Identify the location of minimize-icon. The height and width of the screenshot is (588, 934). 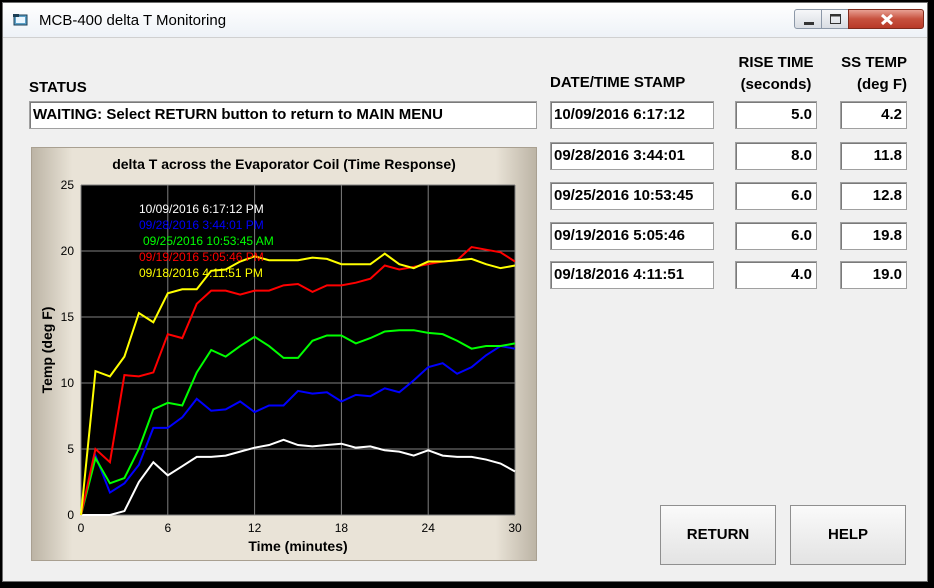
(809, 23).